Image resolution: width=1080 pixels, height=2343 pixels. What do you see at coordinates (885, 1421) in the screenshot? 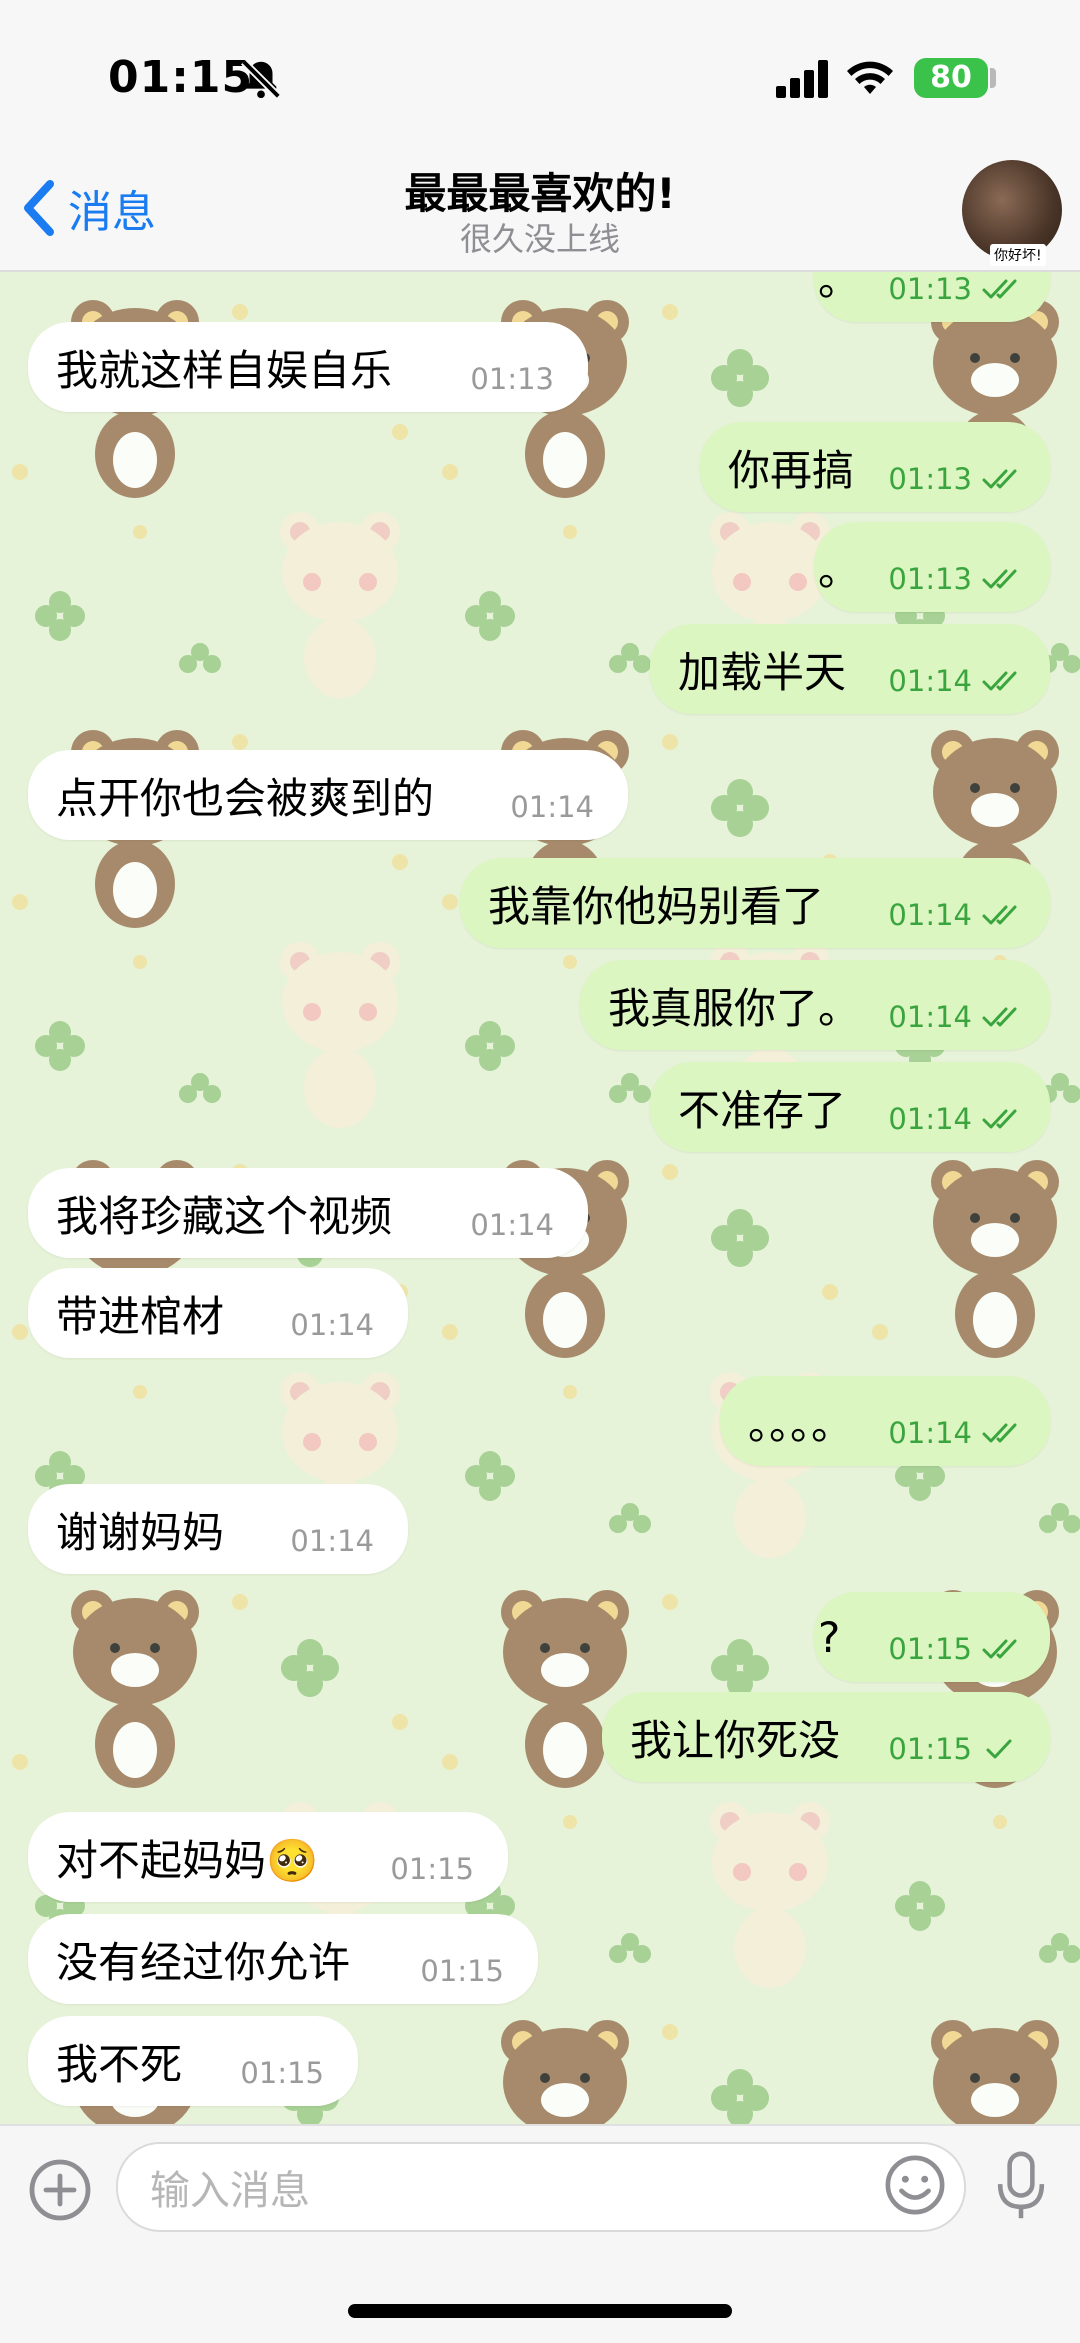
I see `outgoing-message: 。。。。 01:14` at bounding box center [885, 1421].